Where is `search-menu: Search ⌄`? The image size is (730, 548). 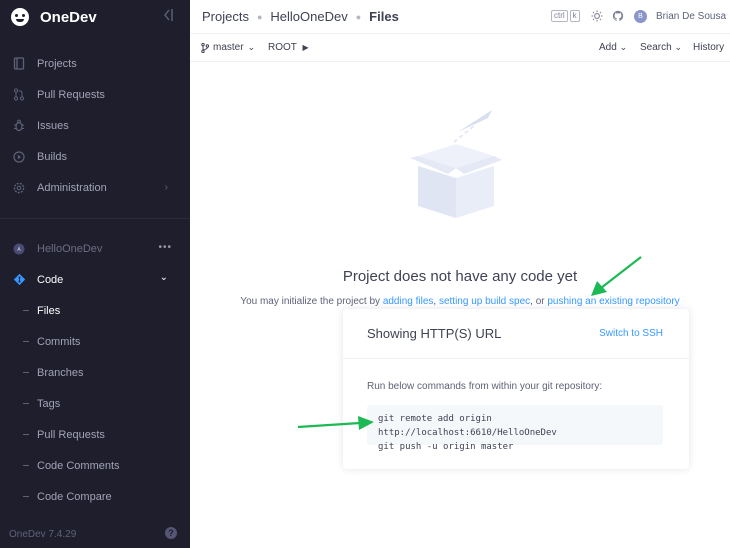
search-menu: Search ⌄ is located at coordinates (661, 47).